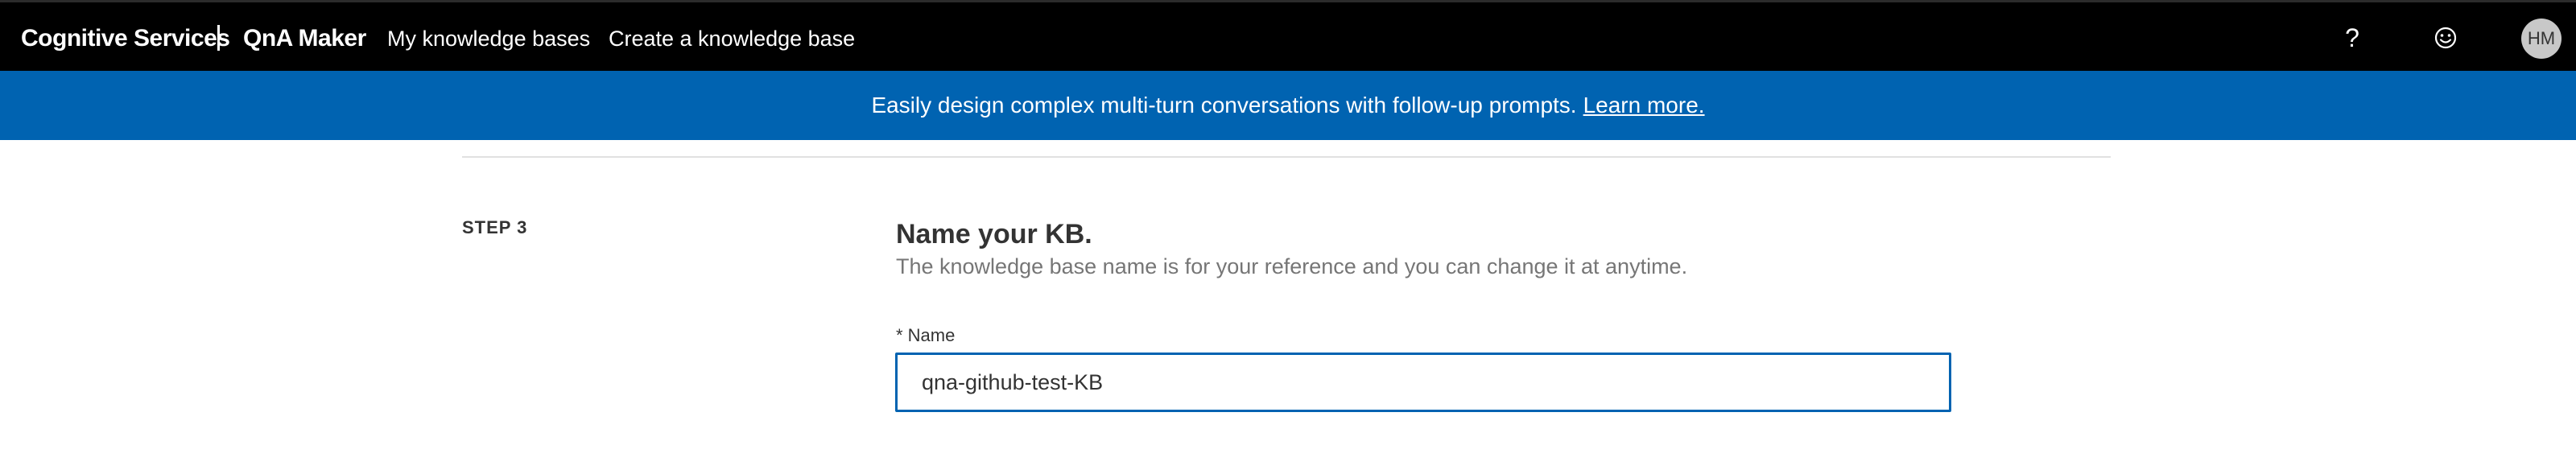 The width and height of the screenshot is (2576, 466). What do you see at coordinates (488, 39) in the screenshot?
I see `nav-my-knowledge-bases: My knowledge bases` at bounding box center [488, 39].